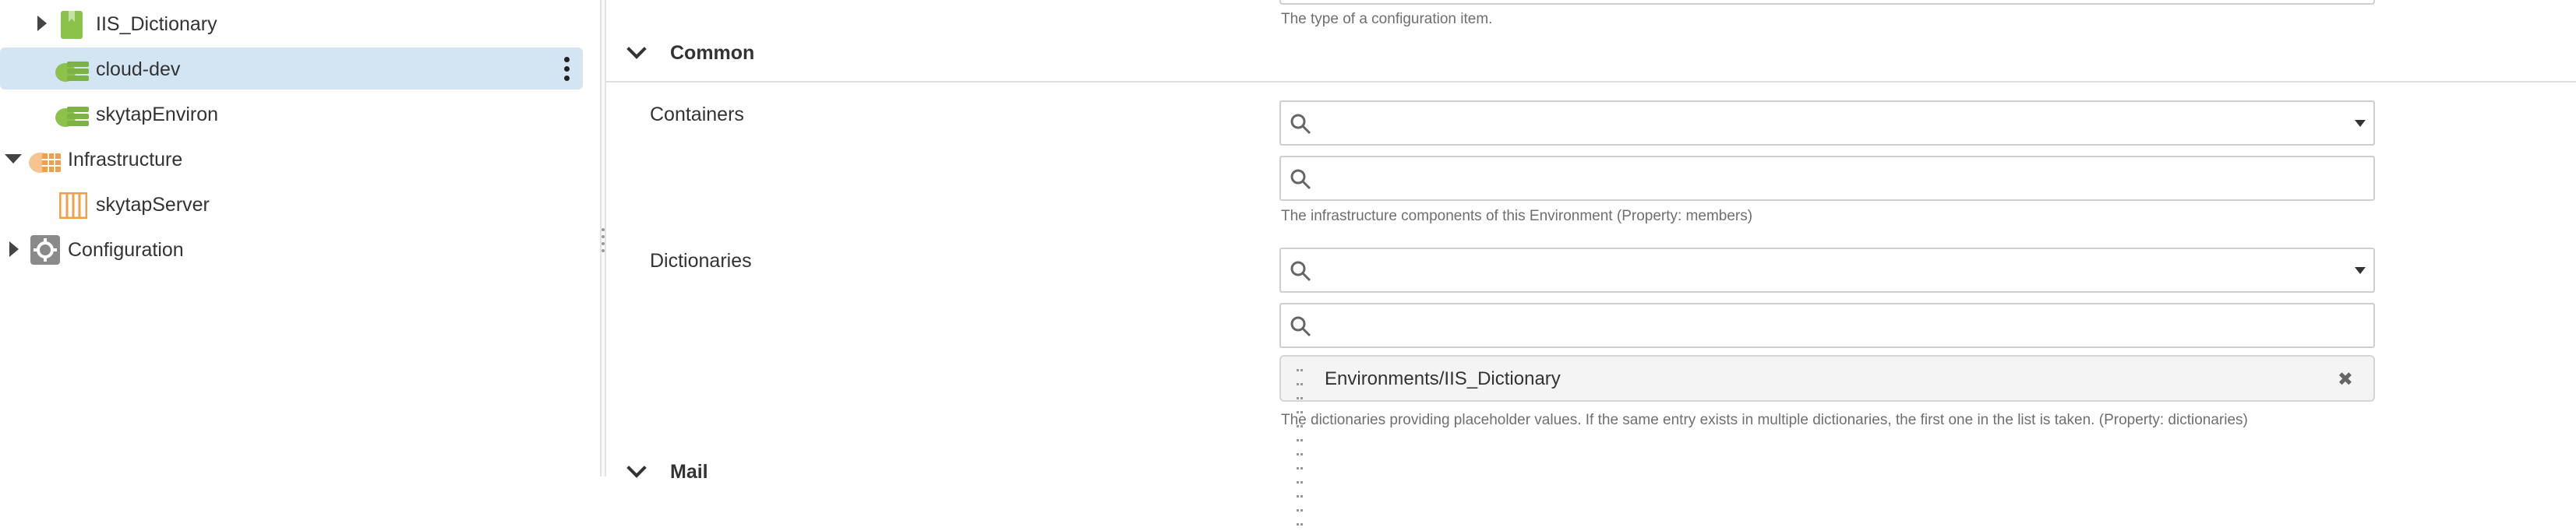  I want to click on dictionaries-label: Dictionaries, so click(701, 261).